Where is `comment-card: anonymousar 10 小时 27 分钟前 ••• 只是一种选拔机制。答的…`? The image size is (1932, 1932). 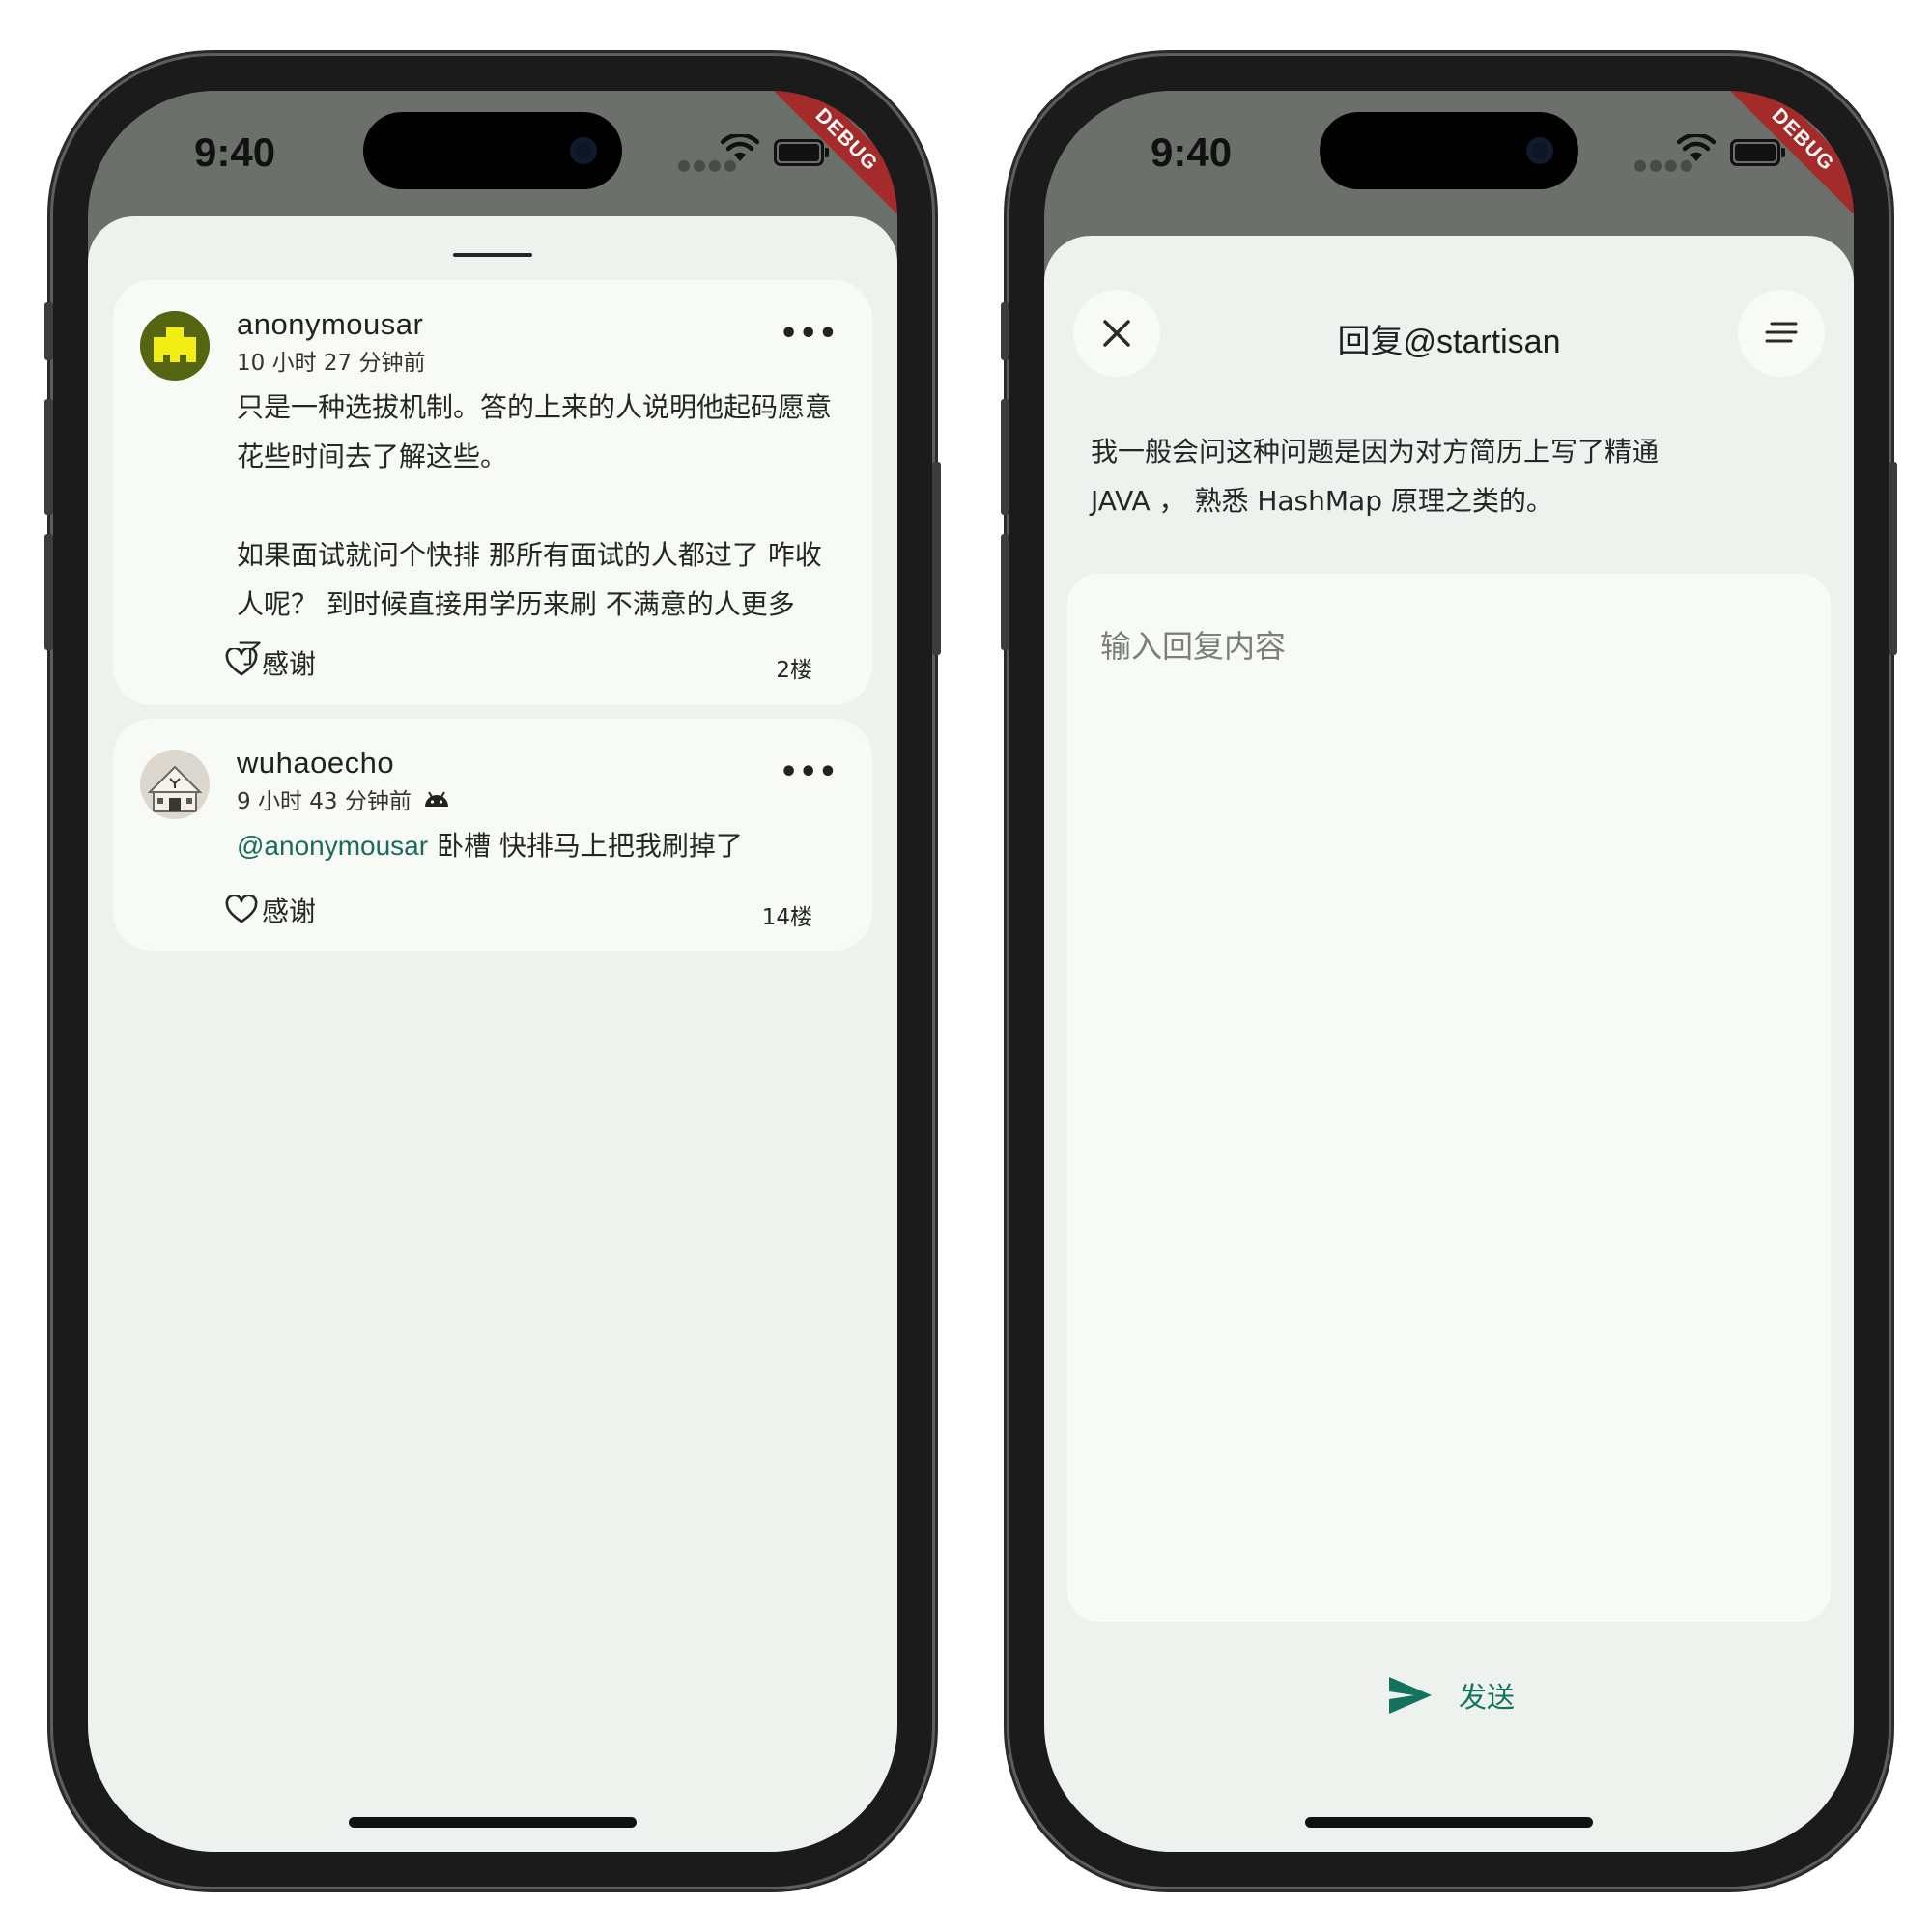
comment-card: anonymousar 10 小时 27 分钟前 ••• 只是一种选拔机制。答的… is located at coordinates (492, 492).